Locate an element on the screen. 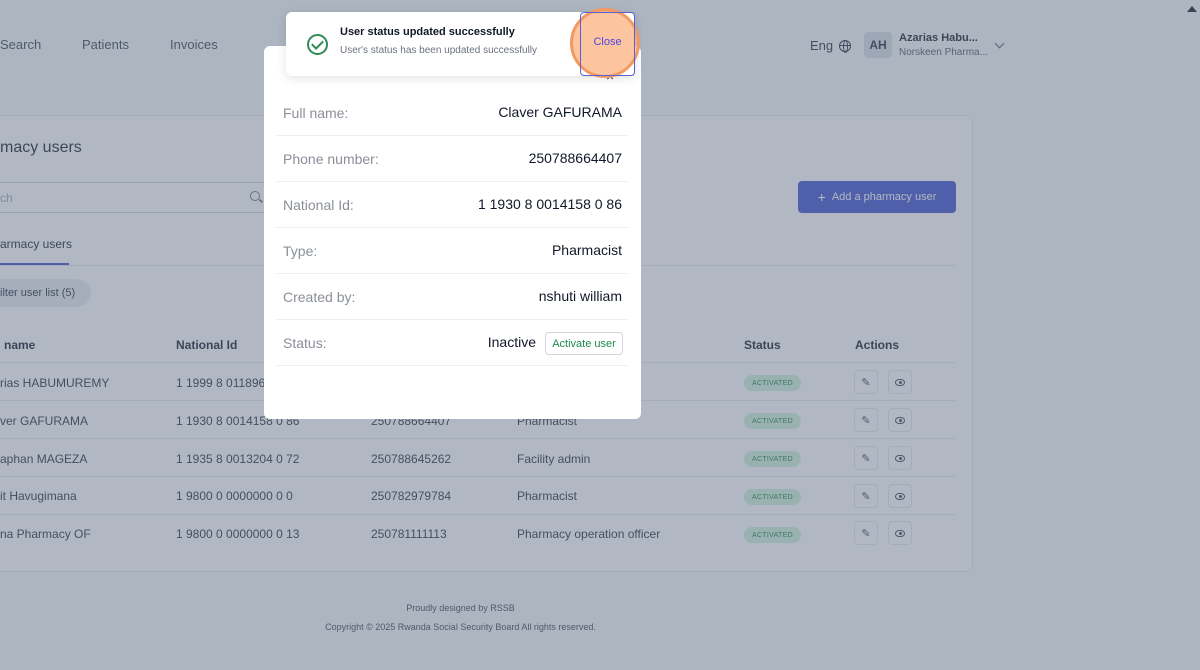 This screenshot has width=1200, height=670. activate-user-button: Activate user is located at coordinates (584, 343).